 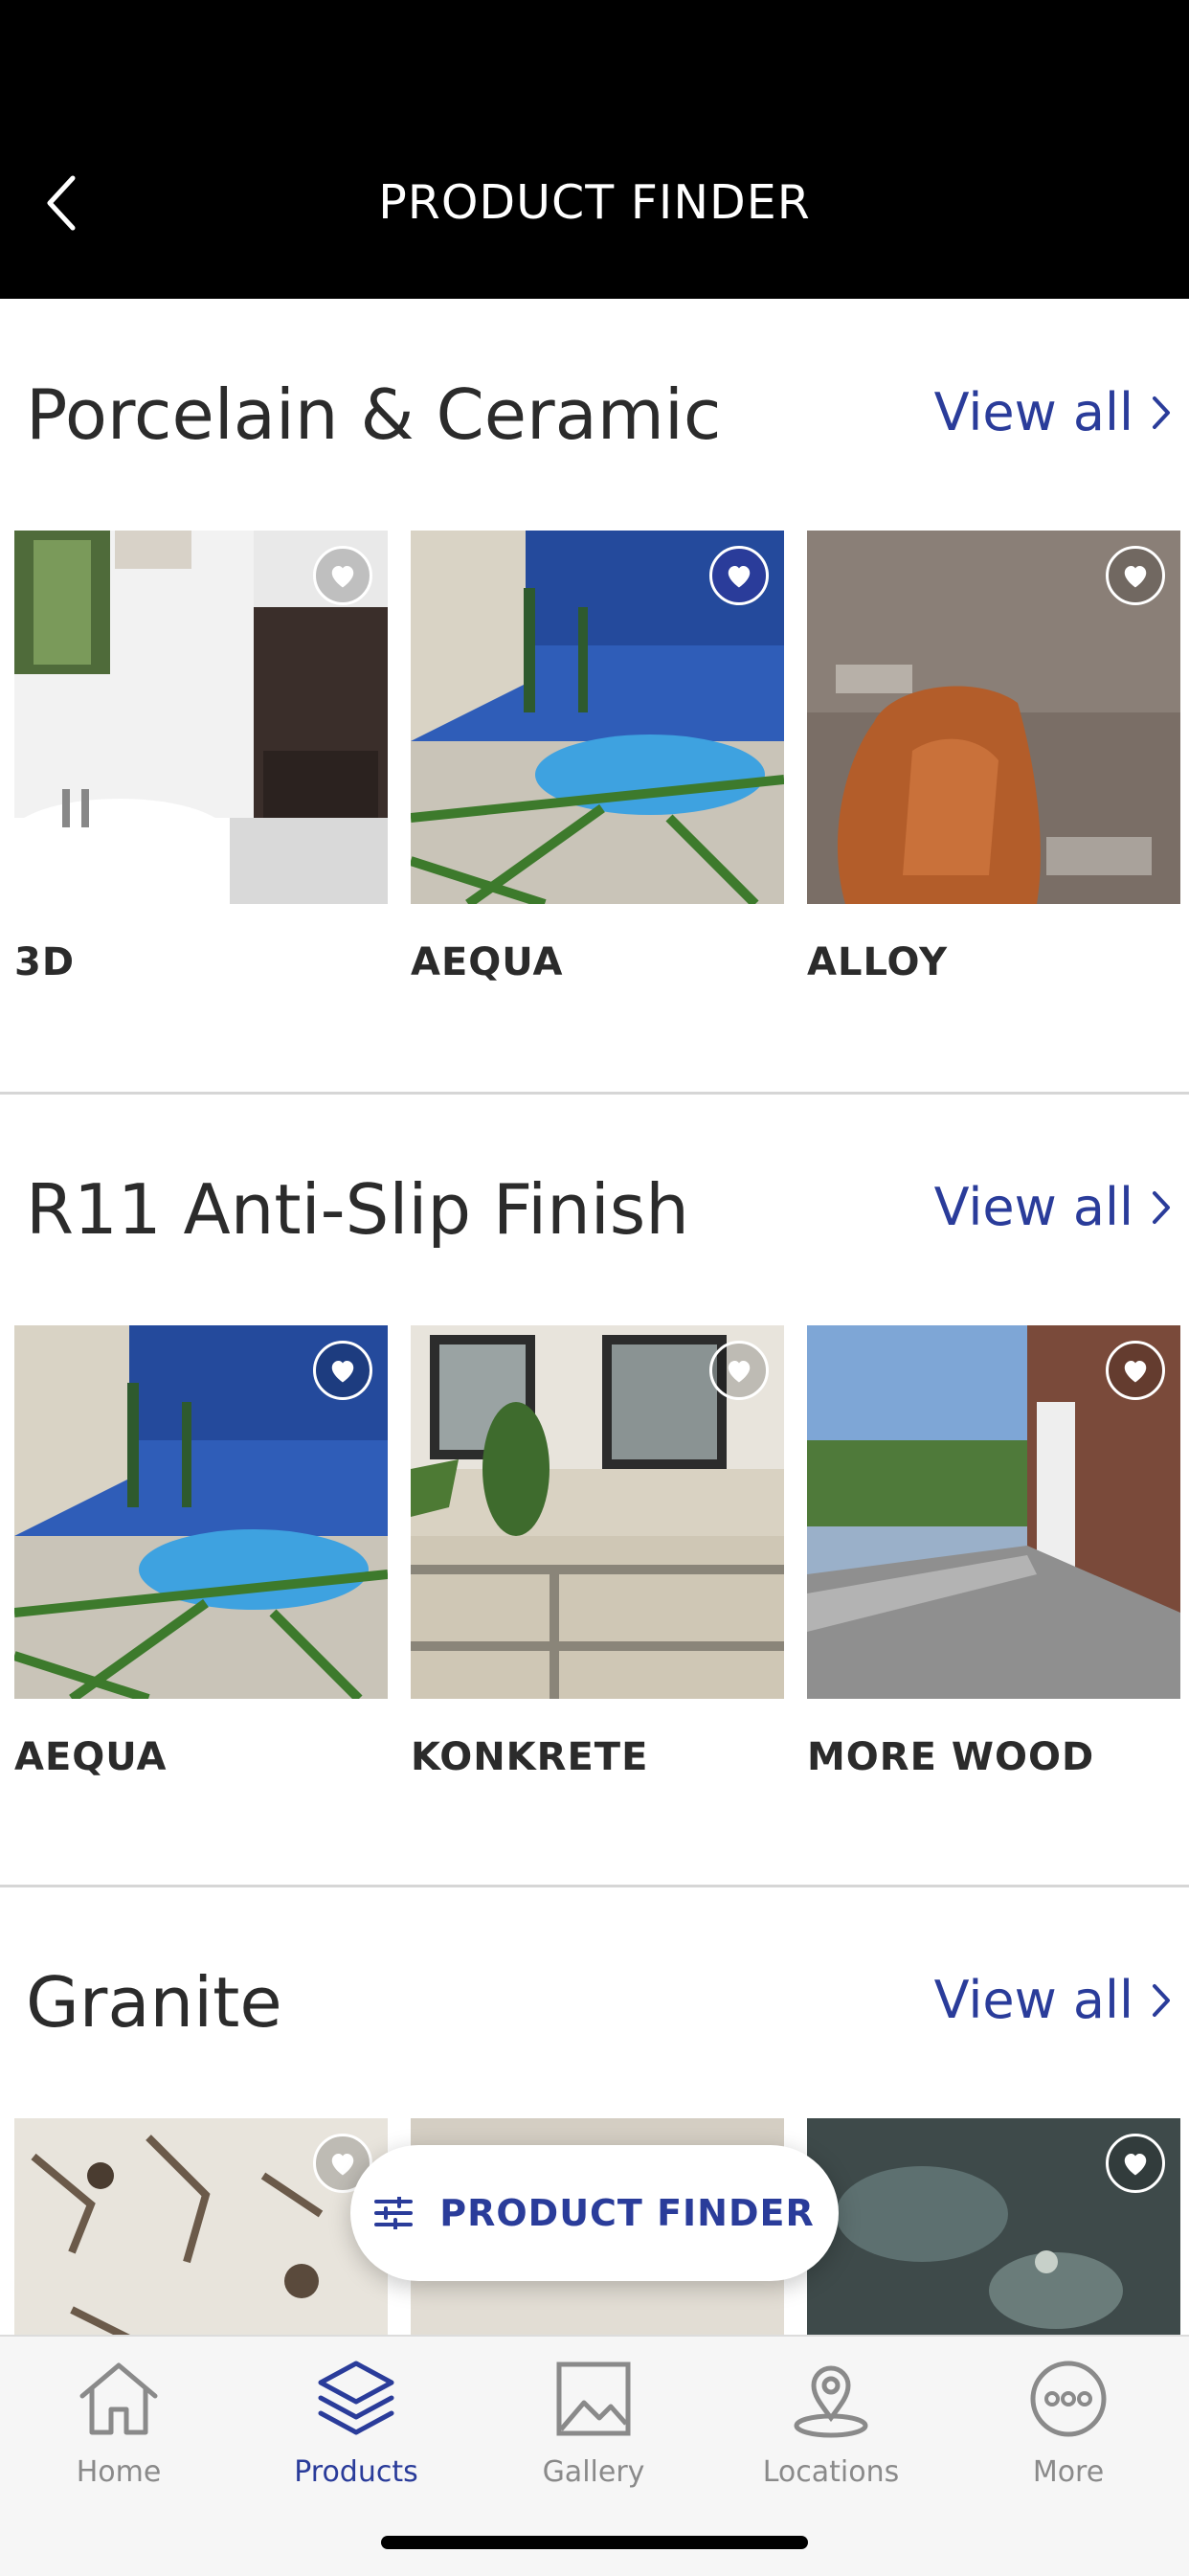 What do you see at coordinates (530, 1757) in the screenshot?
I see `product-name: KONKRETE` at bounding box center [530, 1757].